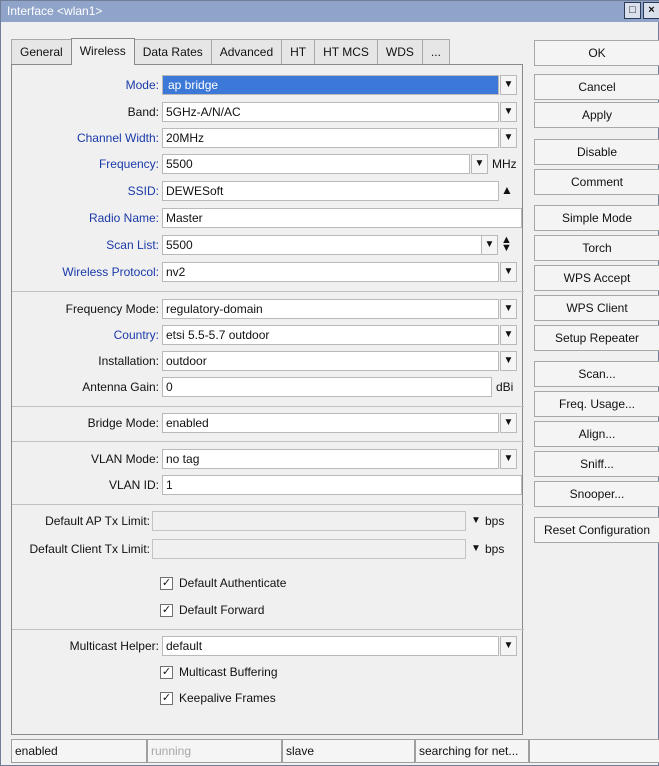 The width and height of the screenshot is (659, 766). Describe the element at coordinates (90, 549) in the screenshot. I see `default-client-tx-limit-label: Default Client Tx Limit:` at that location.